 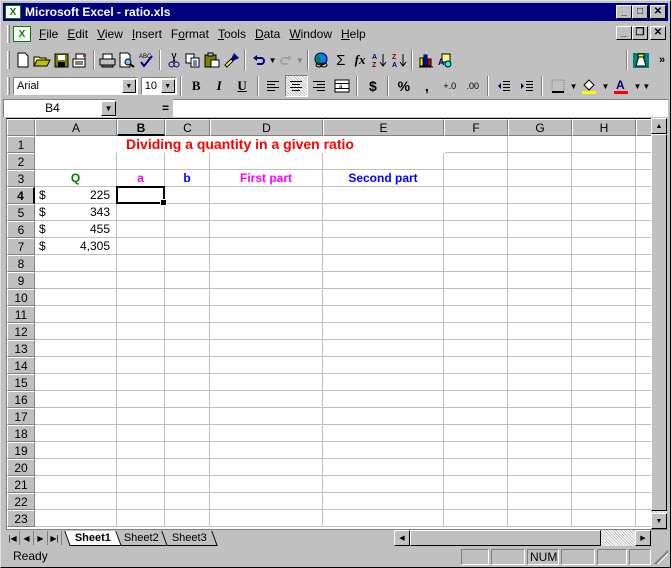 What do you see at coordinates (604, 127) in the screenshot?
I see `column-header-h: H` at bounding box center [604, 127].